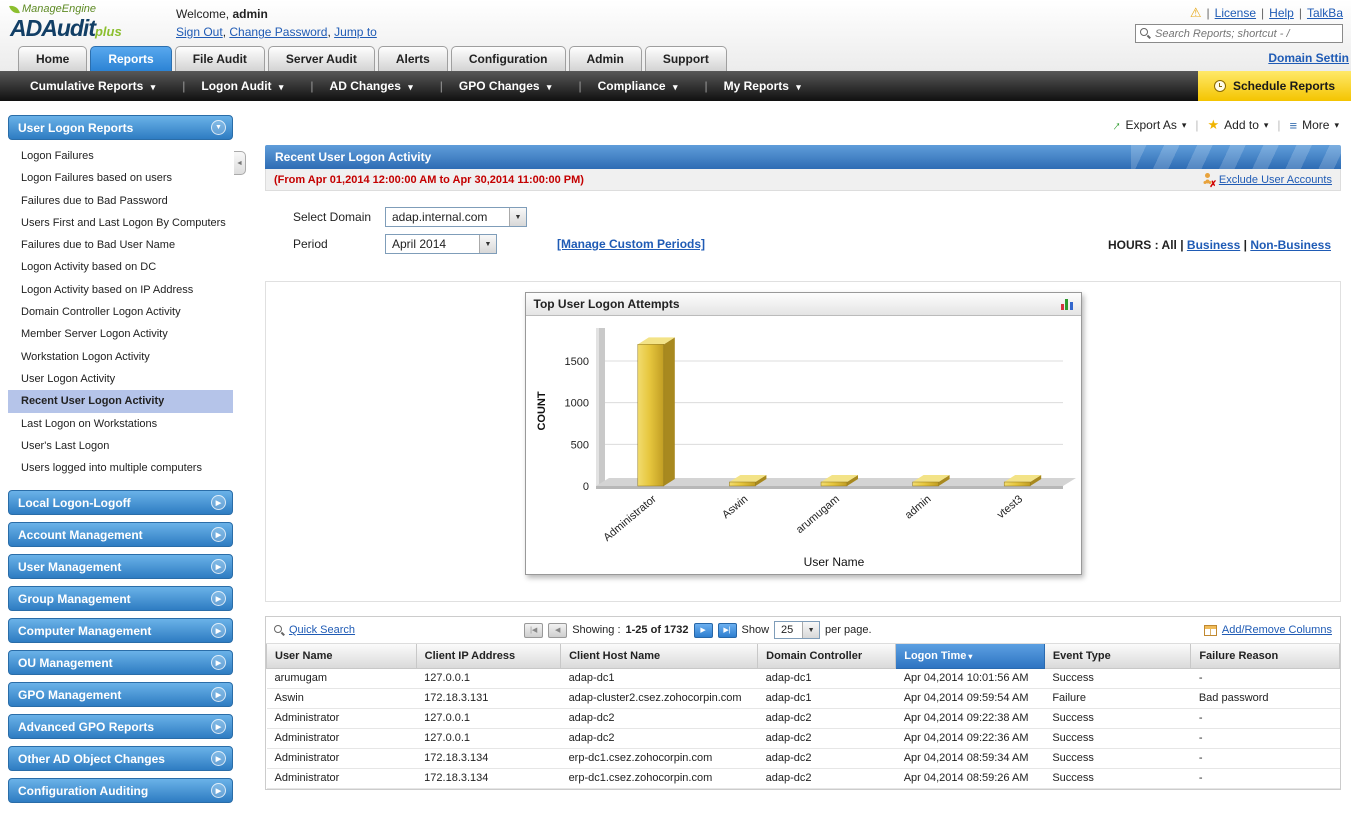  Describe the element at coordinates (1066, 304) in the screenshot. I see `chart-type-icon` at that location.